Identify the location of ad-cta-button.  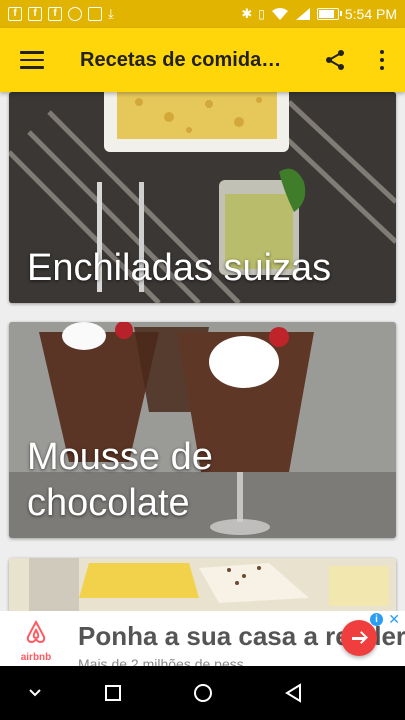
(359, 638).